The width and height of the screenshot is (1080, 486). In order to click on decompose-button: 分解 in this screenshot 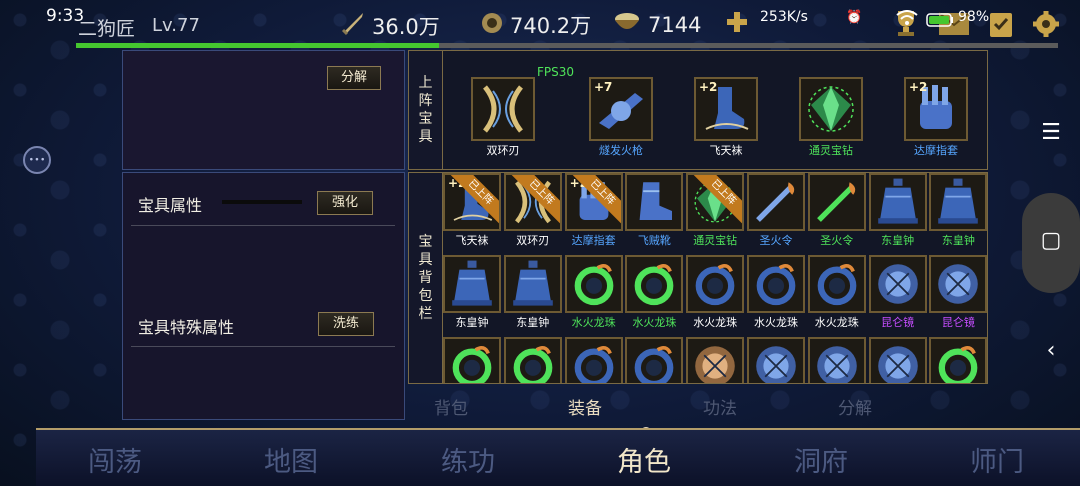, I will do `click(354, 78)`.